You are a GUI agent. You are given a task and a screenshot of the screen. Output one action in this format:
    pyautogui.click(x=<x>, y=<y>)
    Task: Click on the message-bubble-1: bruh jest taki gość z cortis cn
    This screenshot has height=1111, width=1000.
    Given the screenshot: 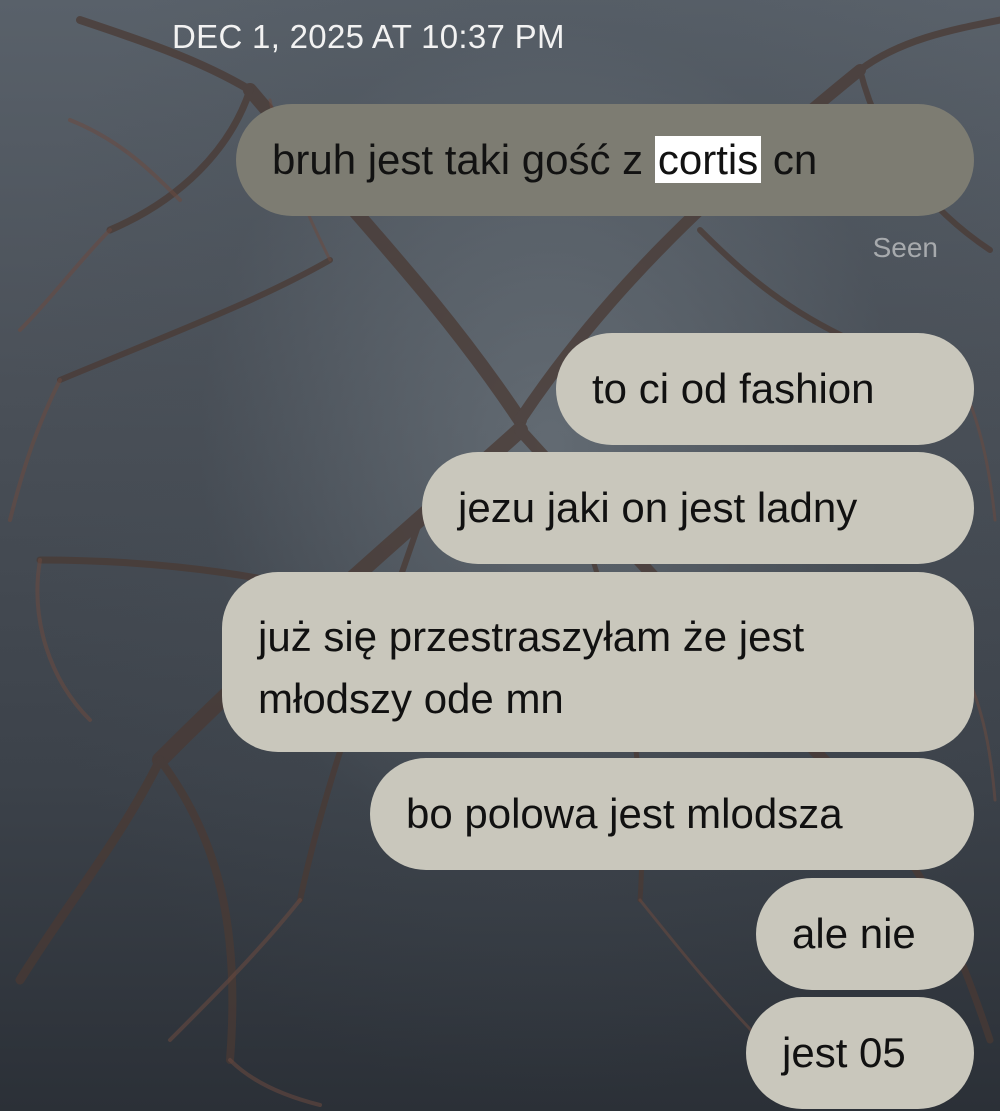 What is the action you would take?
    pyautogui.click(x=605, y=160)
    